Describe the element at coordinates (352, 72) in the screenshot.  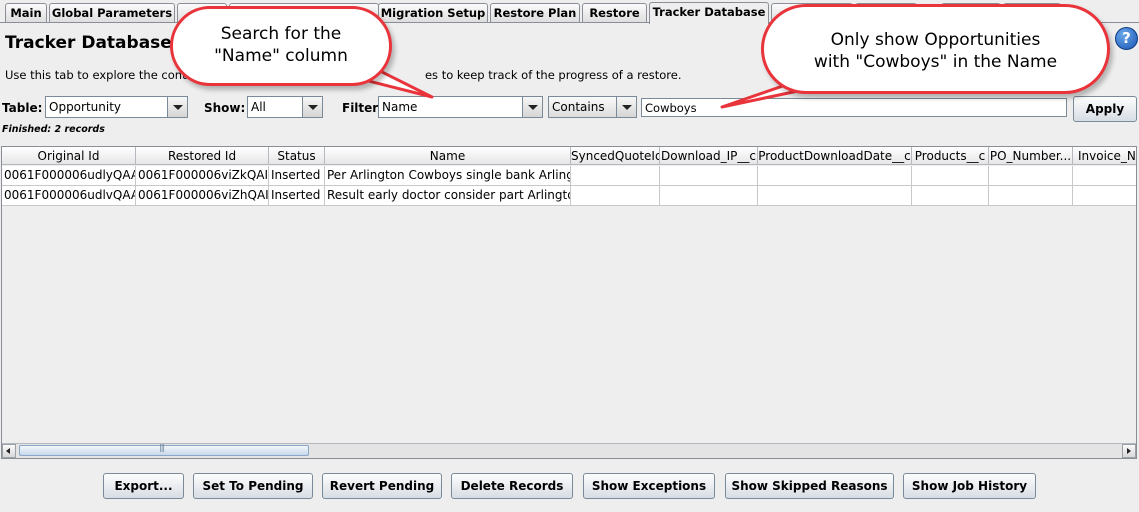
I see `callout-join-left` at that location.